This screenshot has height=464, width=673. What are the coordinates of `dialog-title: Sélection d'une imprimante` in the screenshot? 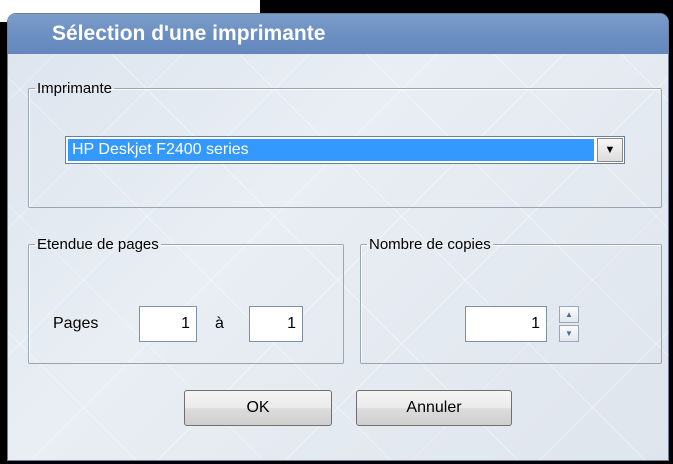 It's located at (338, 34).